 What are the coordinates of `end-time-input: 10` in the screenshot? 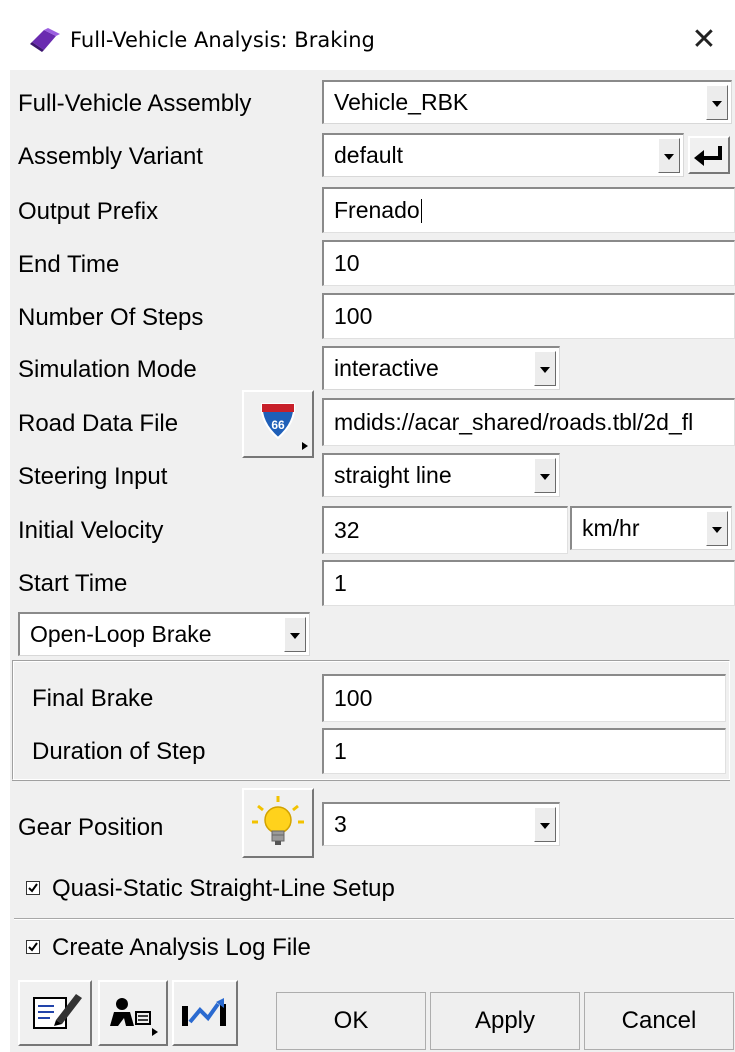 It's located at (528, 263).